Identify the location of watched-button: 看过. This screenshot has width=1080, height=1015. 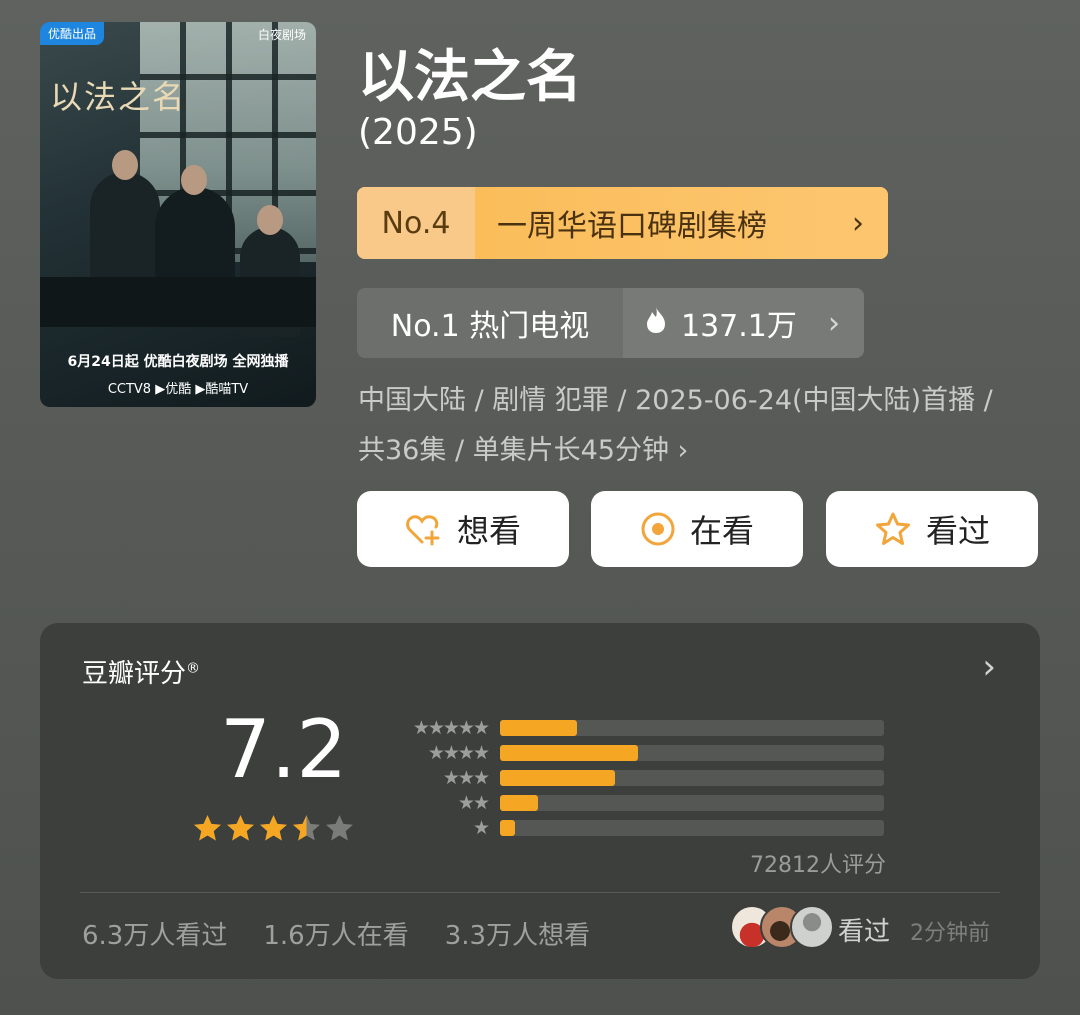
(932, 529).